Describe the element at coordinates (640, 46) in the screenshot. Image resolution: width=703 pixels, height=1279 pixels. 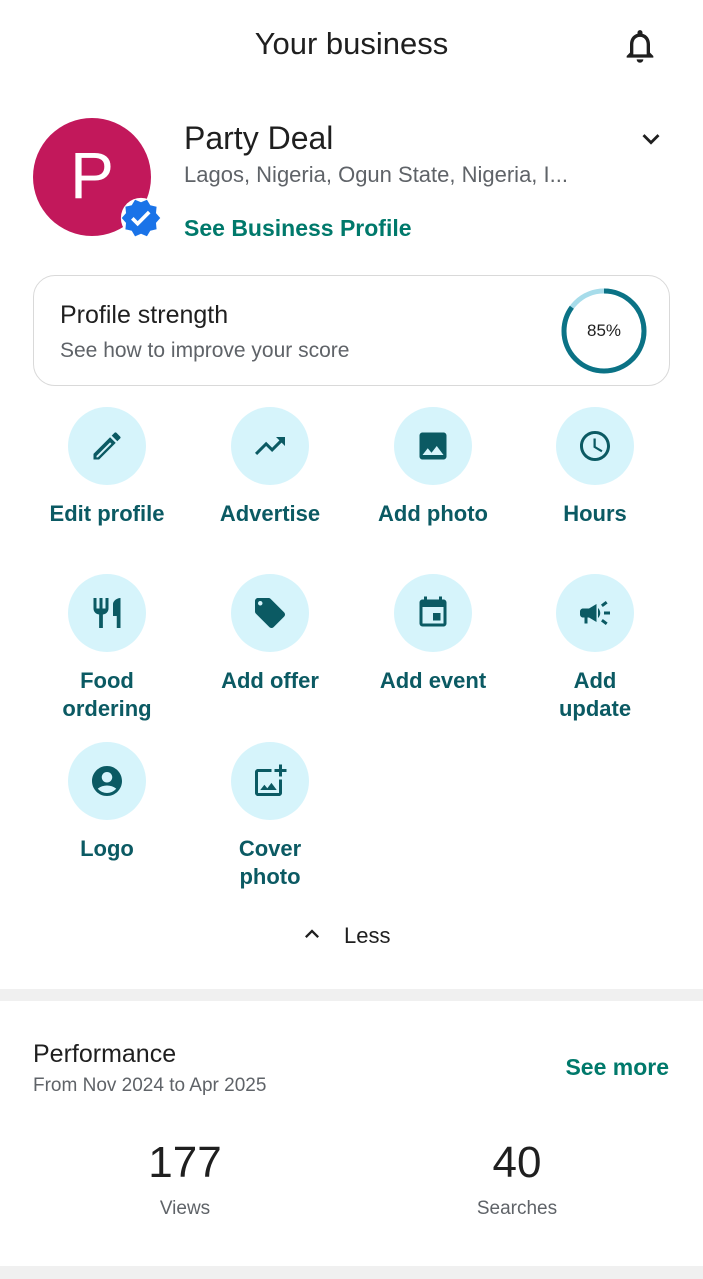
I see `bell-icon` at that location.